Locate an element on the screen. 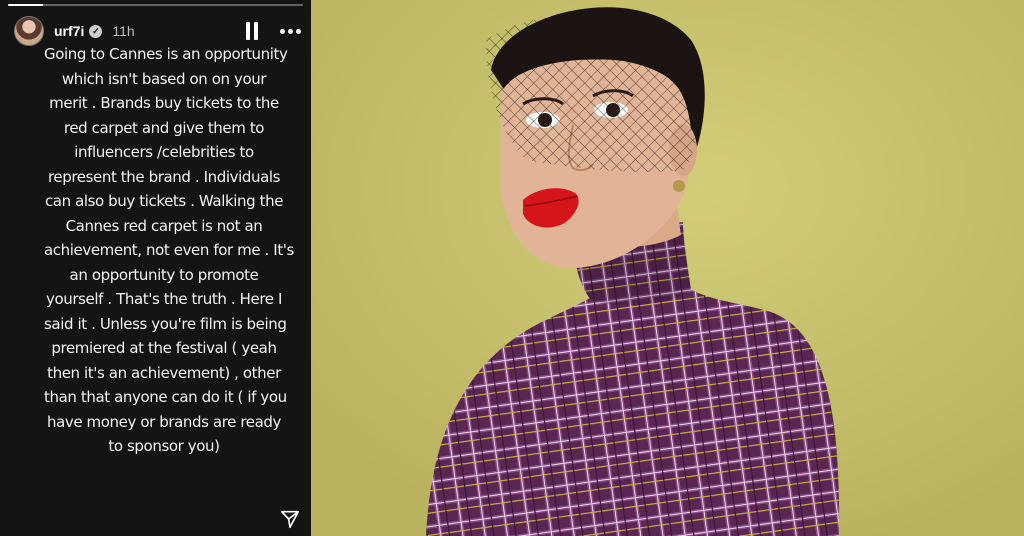 This screenshot has height=536, width=1024. story-text-line: than that anyone can do it ( if you is located at coordinates (165, 397).